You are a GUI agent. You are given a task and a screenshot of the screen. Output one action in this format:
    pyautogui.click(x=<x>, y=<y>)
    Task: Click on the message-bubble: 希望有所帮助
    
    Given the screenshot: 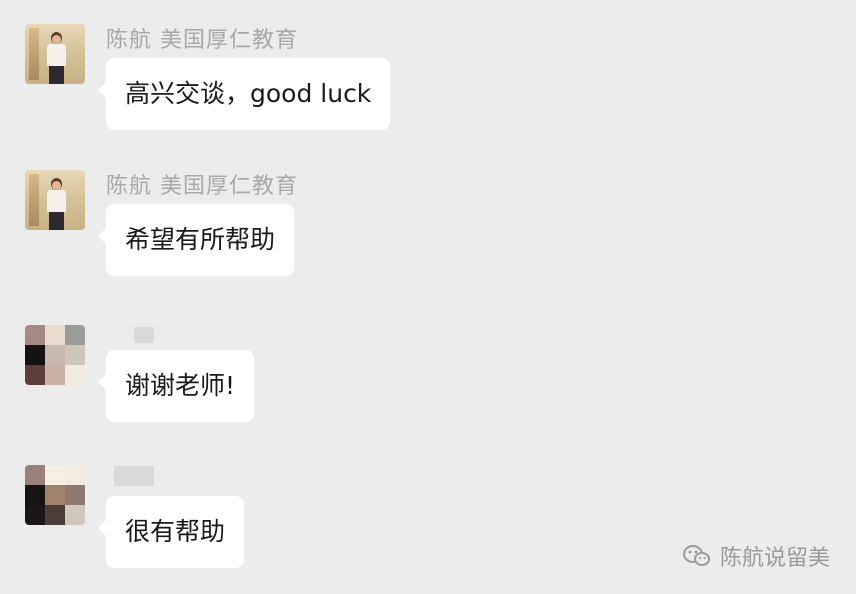 What is the action you would take?
    pyautogui.click(x=196, y=240)
    